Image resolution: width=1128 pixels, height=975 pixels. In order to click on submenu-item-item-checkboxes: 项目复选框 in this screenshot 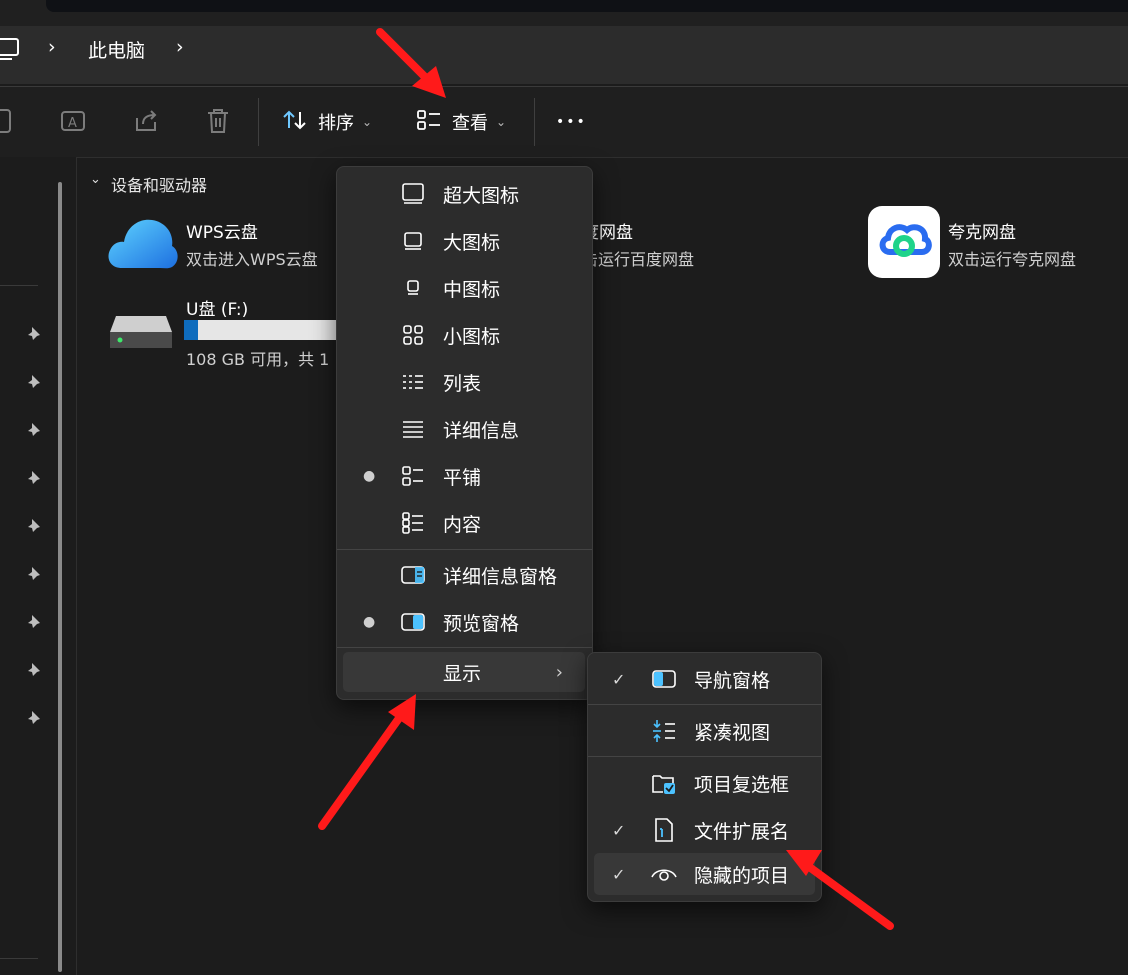, I will do `click(704, 783)`.